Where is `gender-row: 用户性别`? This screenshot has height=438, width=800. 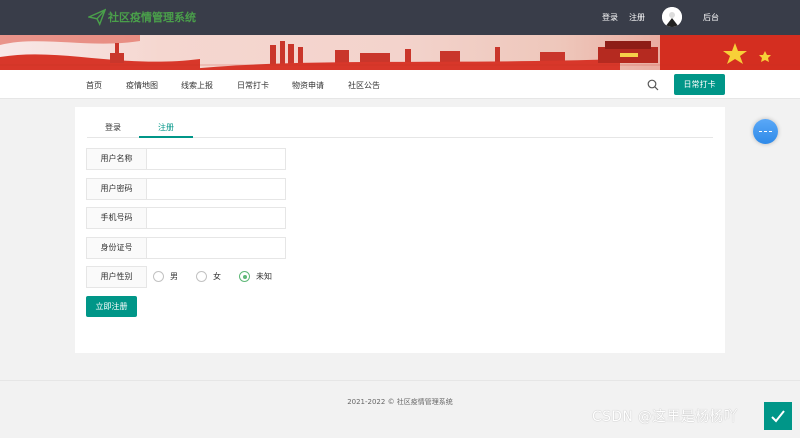
gender-row: 用户性别 is located at coordinates (116, 277).